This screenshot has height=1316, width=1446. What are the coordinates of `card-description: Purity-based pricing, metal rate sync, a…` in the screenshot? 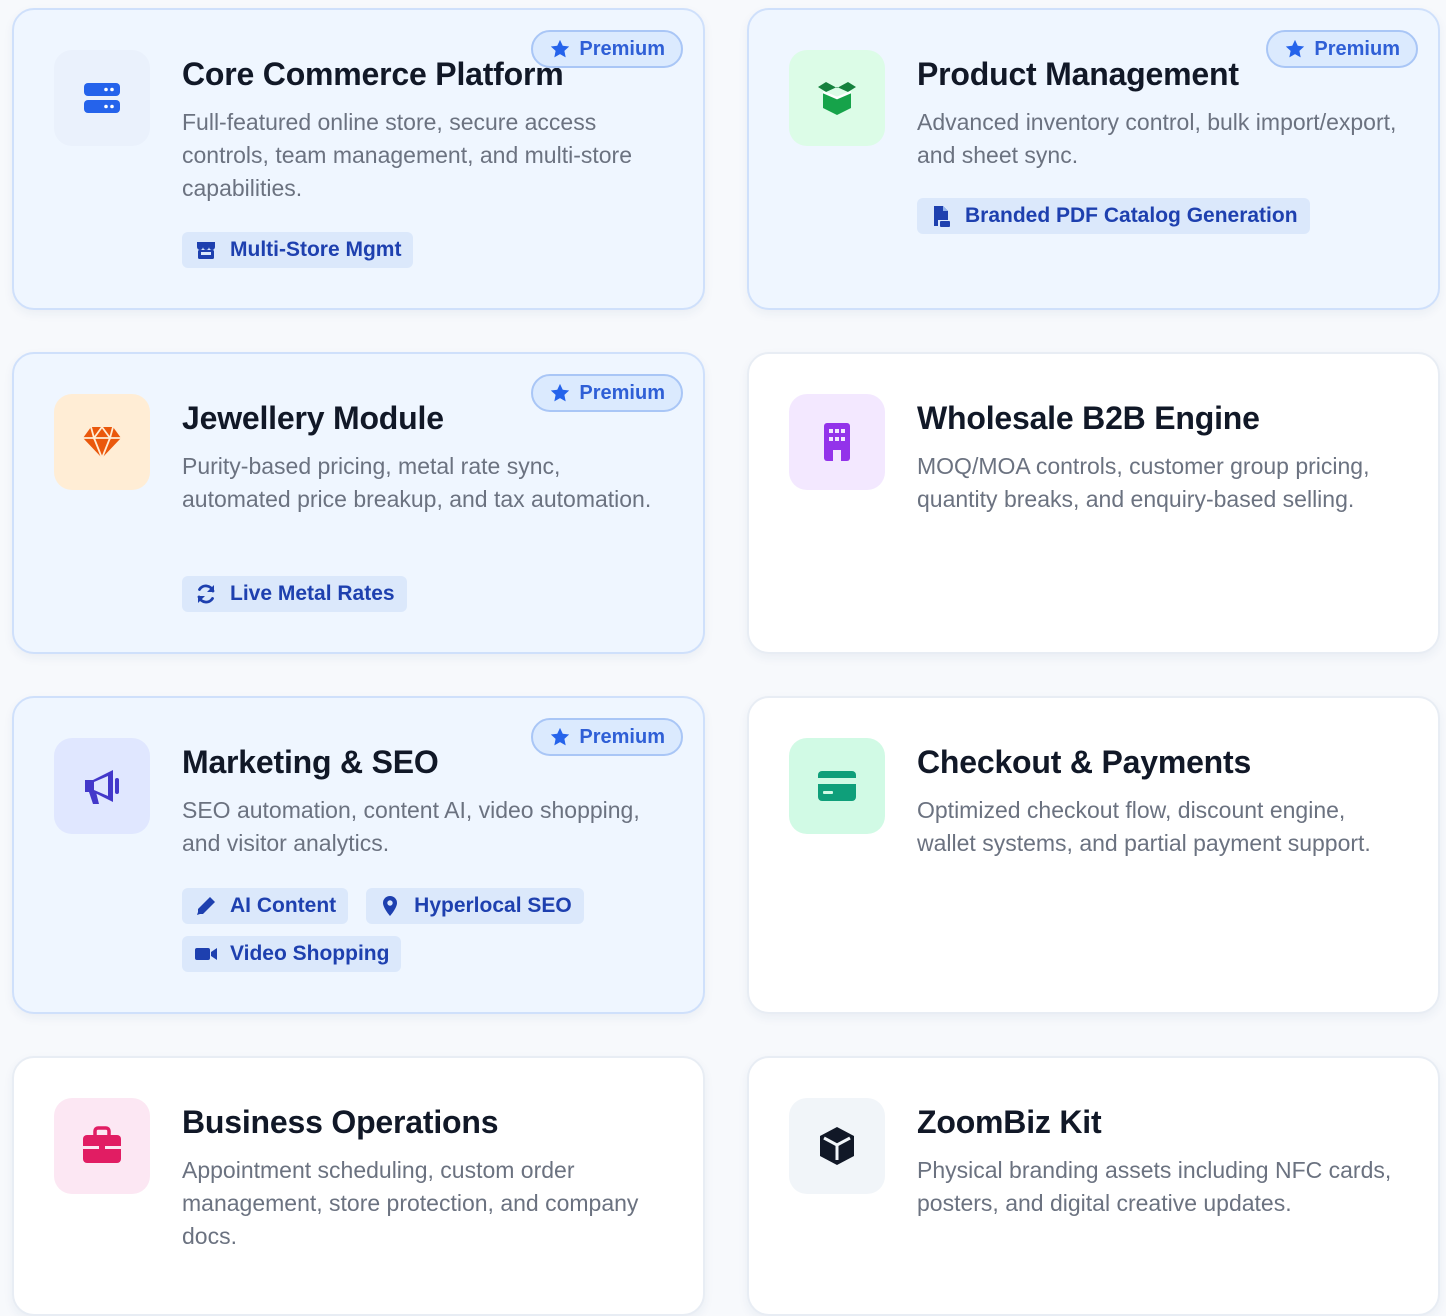 It's located at (417, 482).